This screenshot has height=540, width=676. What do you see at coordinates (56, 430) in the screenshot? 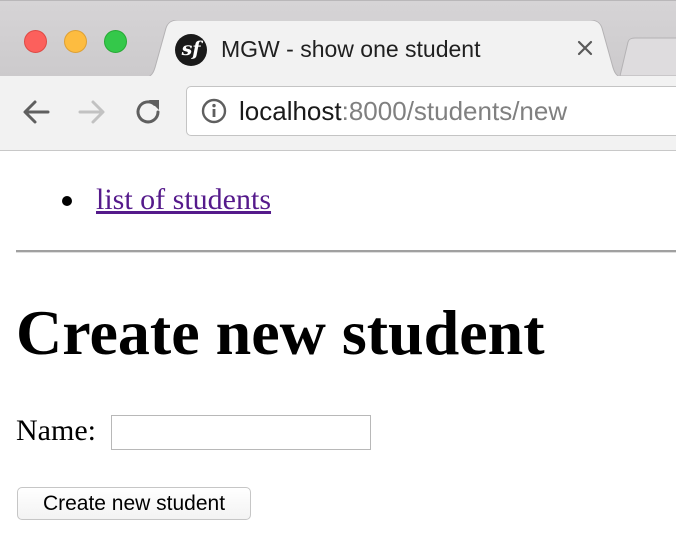
I see `name-label: Name:` at bounding box center [56, 430].